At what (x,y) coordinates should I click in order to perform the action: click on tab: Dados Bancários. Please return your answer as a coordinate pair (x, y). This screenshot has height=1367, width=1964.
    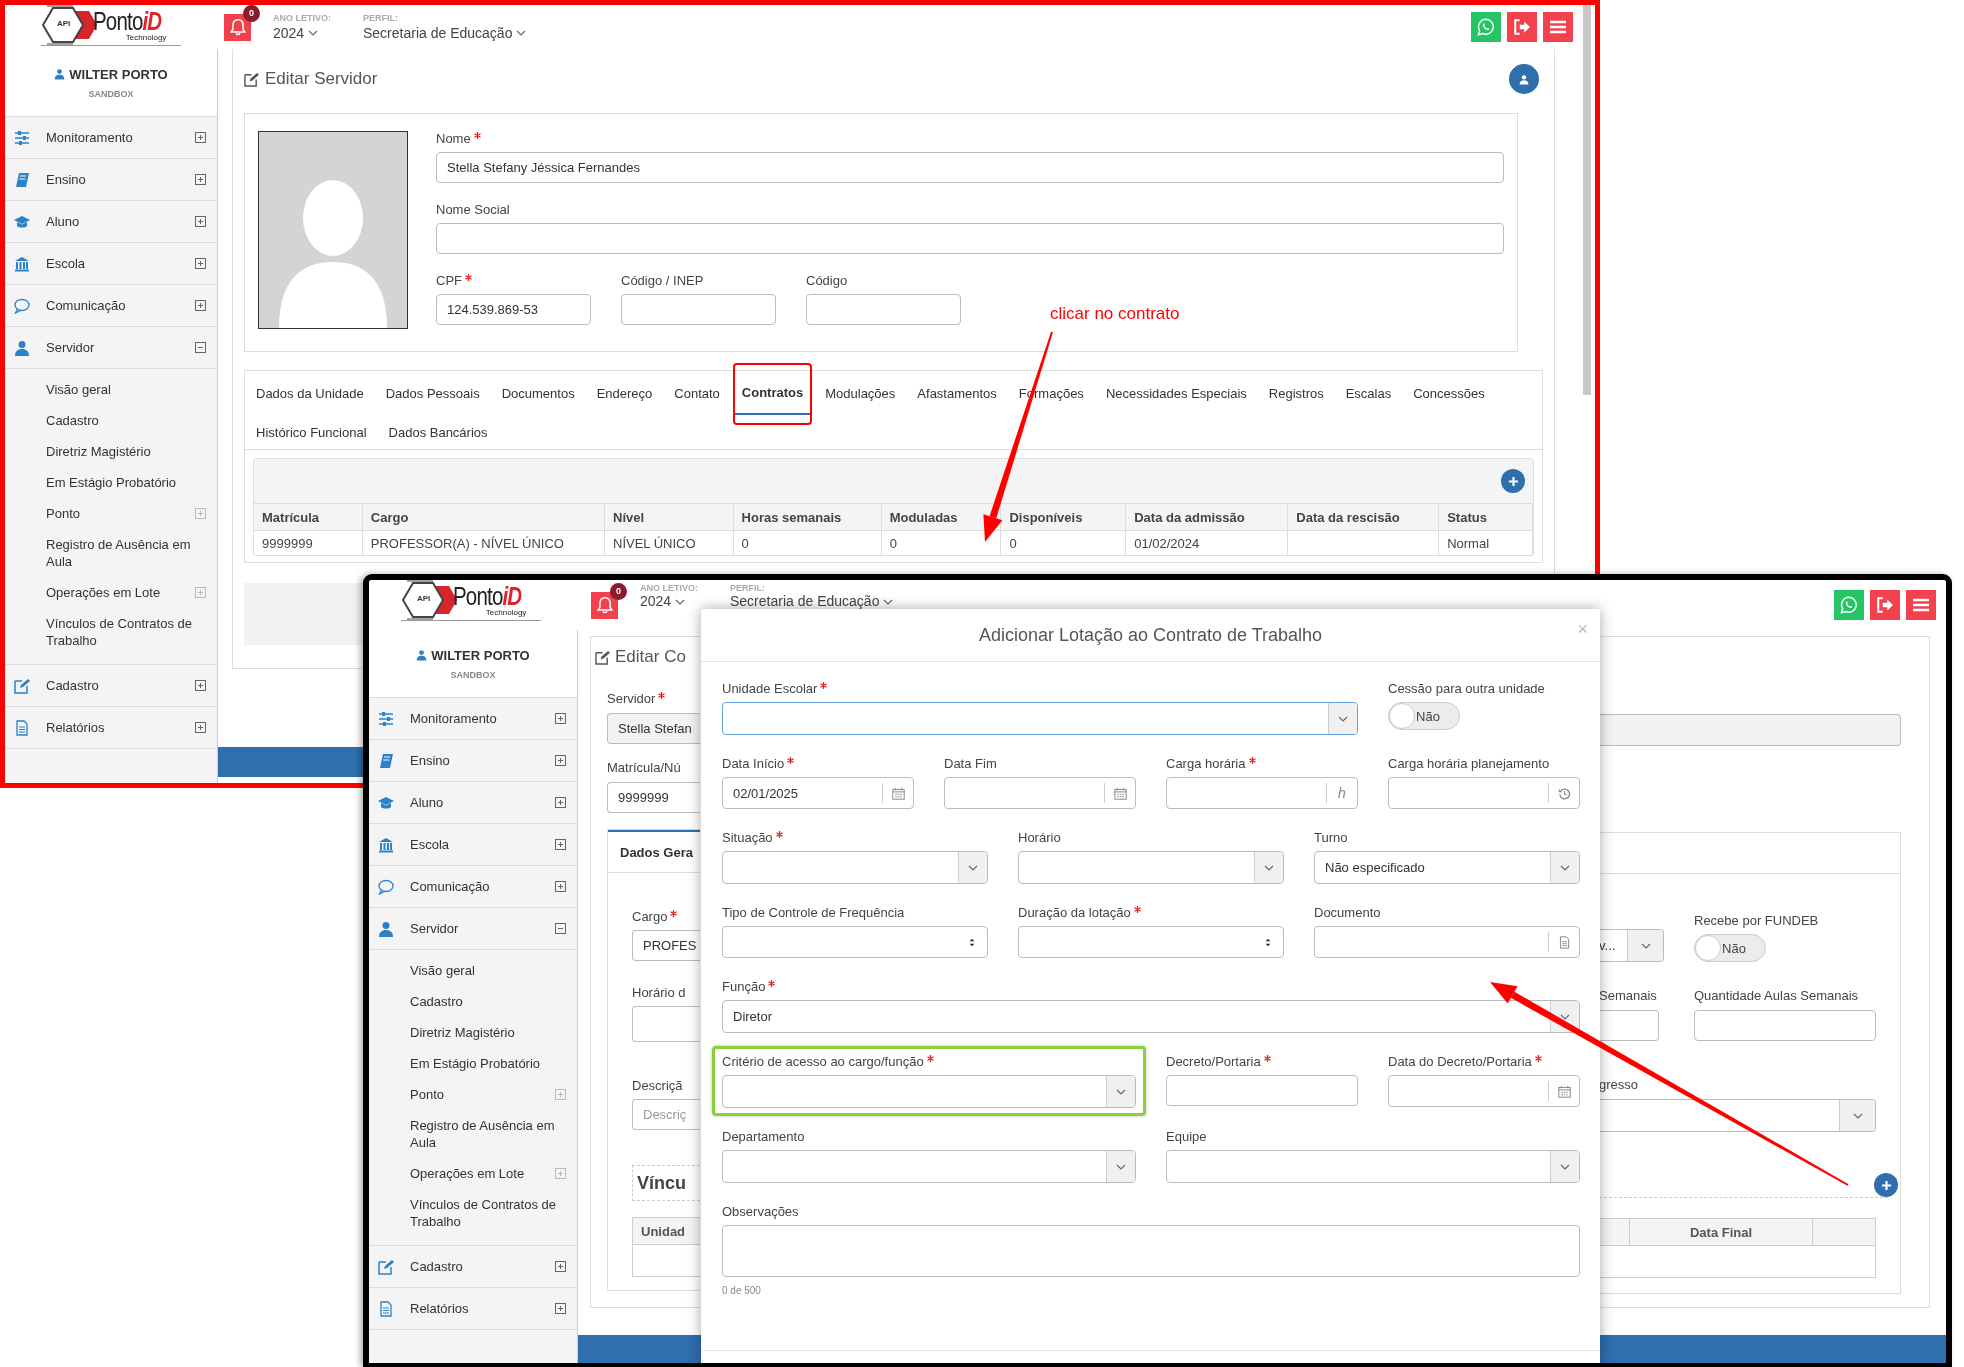
    Looking at the image, I should click on (438, 432).